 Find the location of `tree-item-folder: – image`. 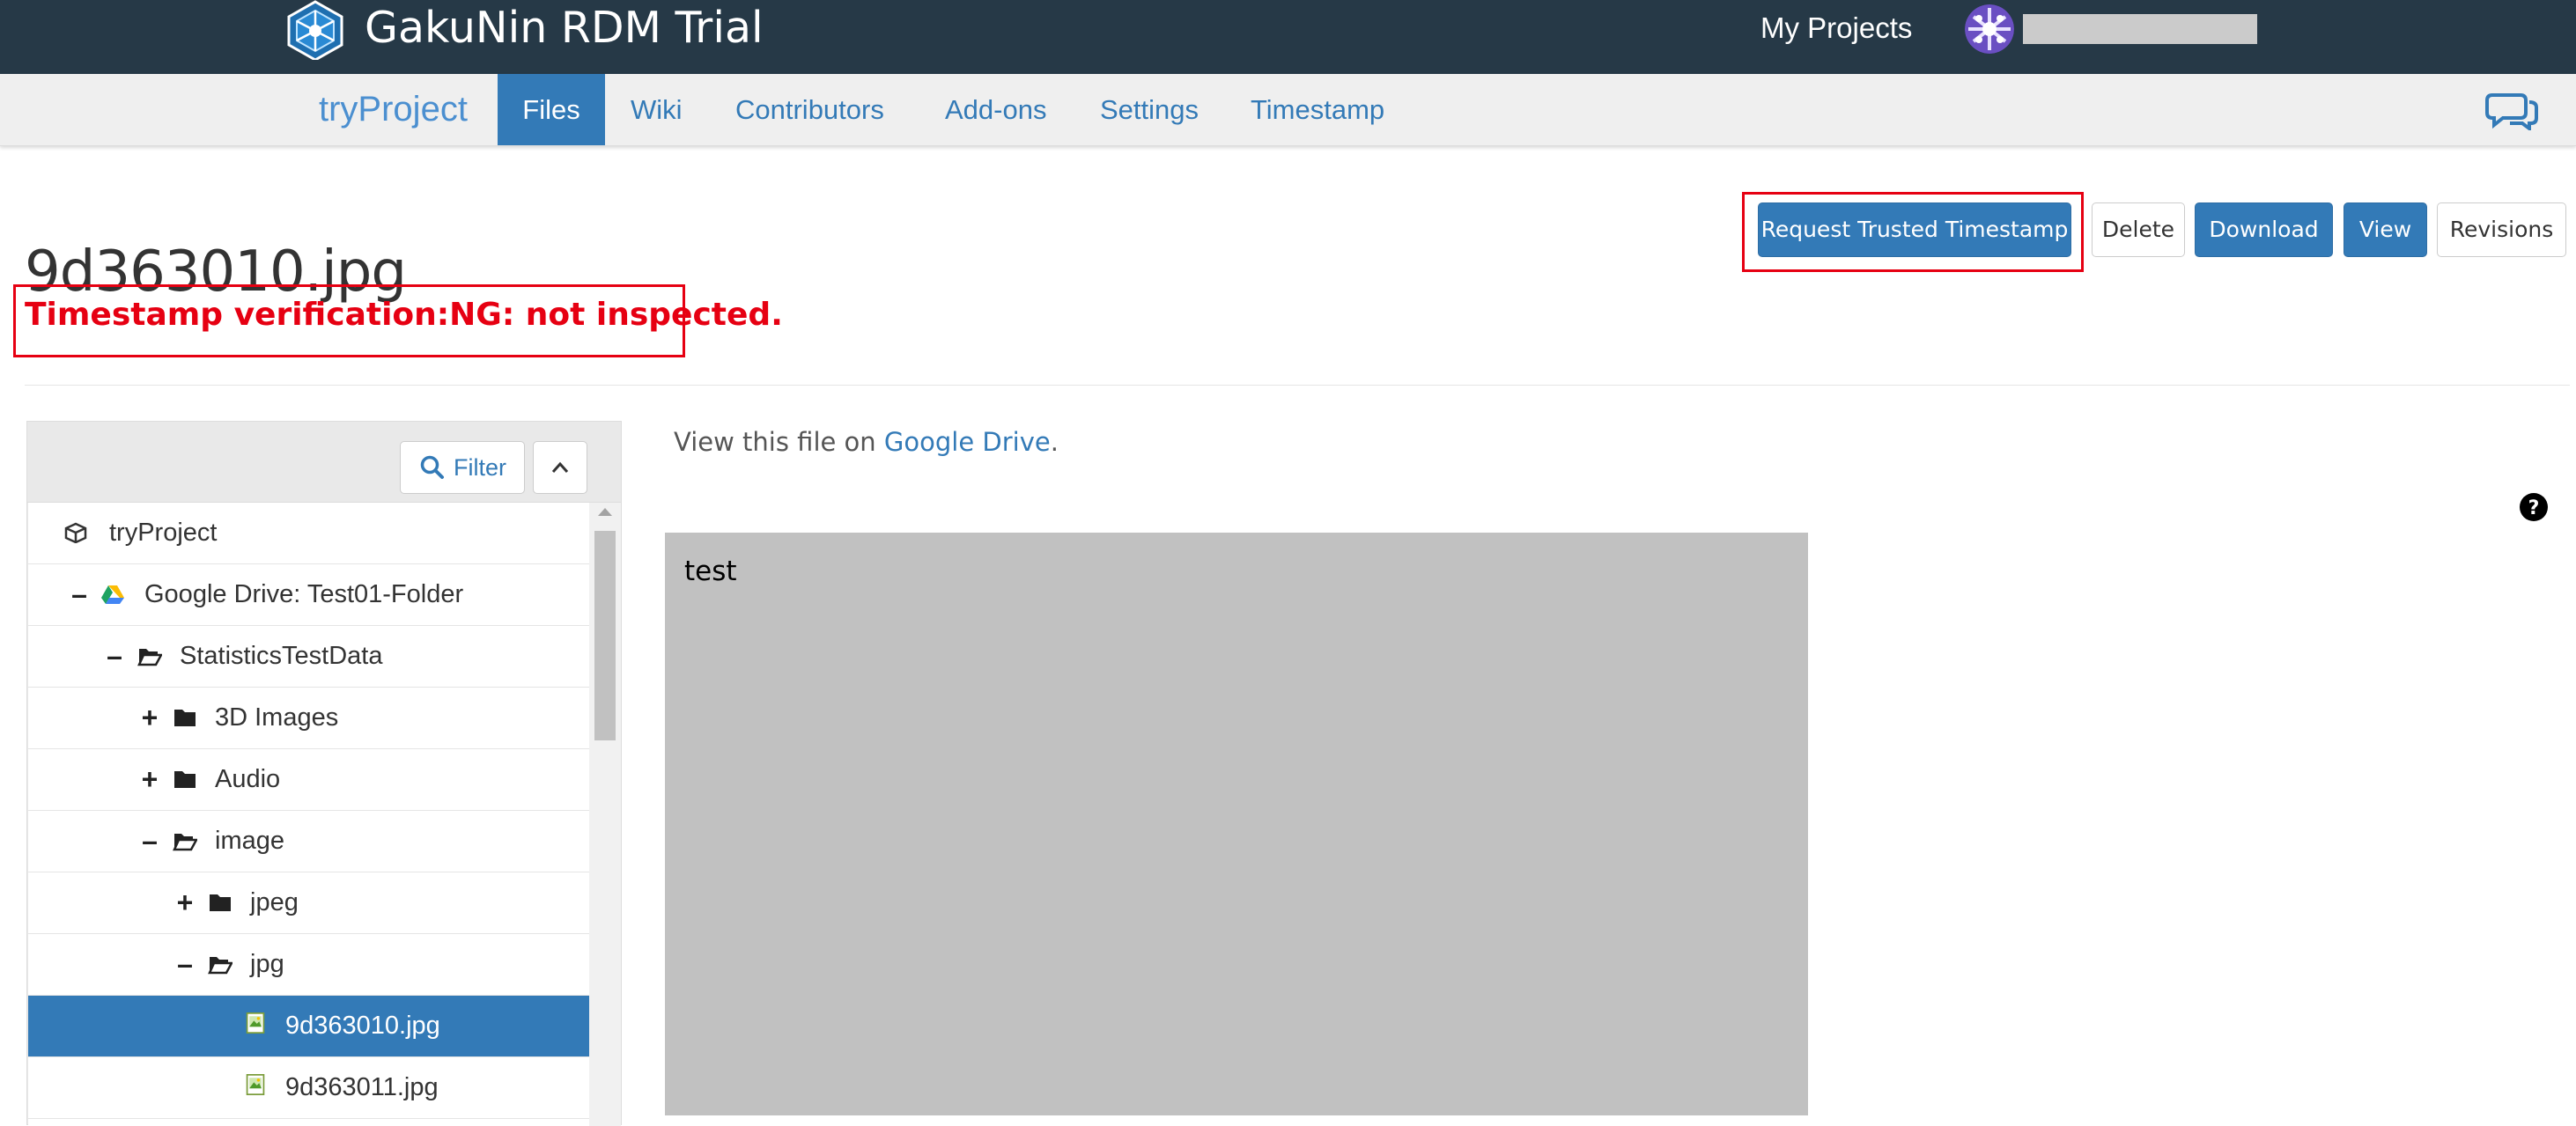

tree-item-folder: – image is located at coordinates (308, 841).